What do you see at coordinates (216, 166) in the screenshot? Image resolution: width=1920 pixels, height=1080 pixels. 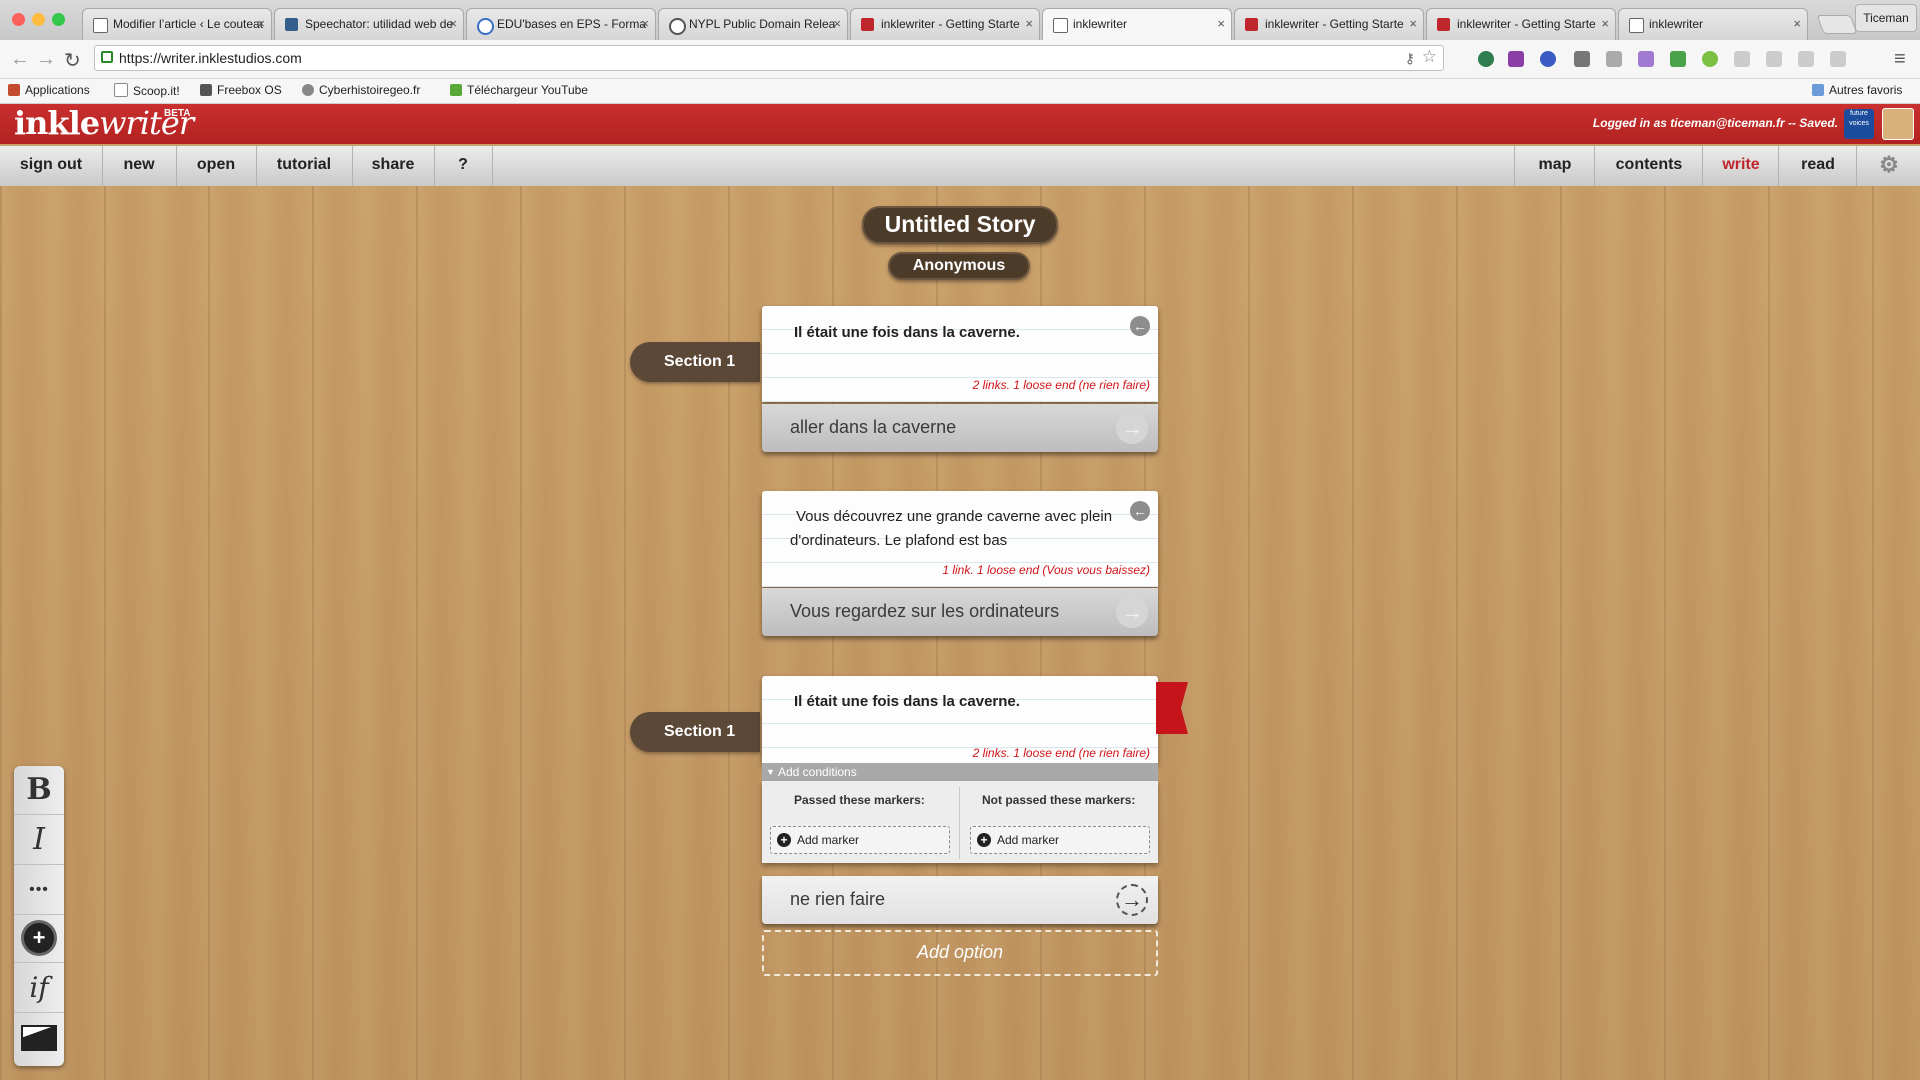 I see `menu-open: open` at bounding box center [216, 166].